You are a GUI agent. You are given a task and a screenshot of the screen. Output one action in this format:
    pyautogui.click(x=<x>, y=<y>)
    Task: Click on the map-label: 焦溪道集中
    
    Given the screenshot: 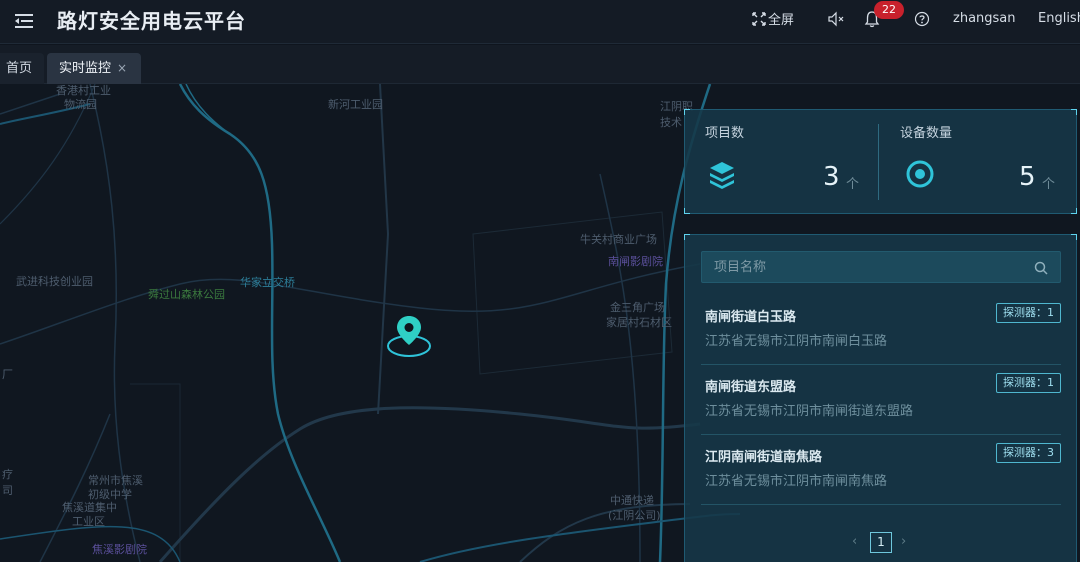 What is the action you would take?
    pyautogui.click(x=89, y=507)
    